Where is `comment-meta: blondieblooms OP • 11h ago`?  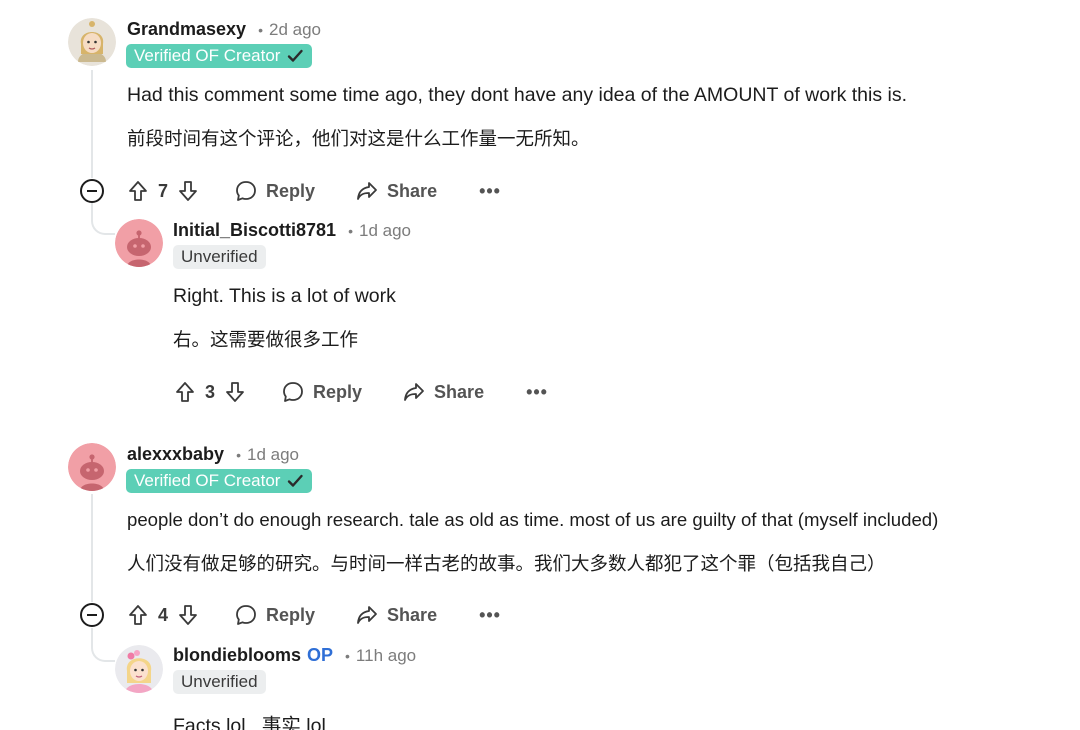 comment-meta: blondieblooms OP • 11h ago is located at coordinates (294, 655).